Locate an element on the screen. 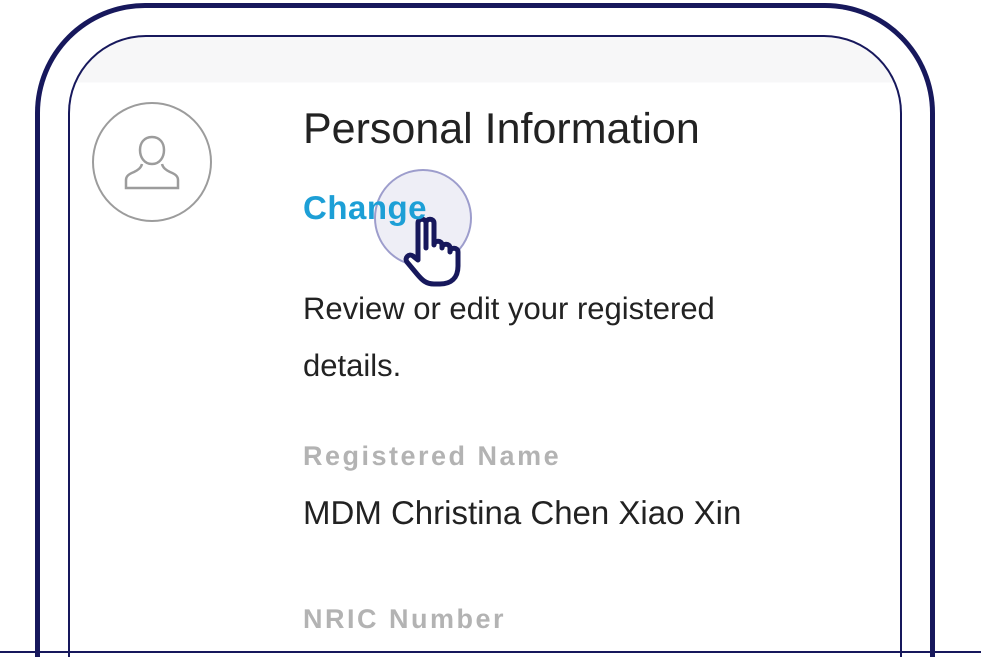  field-label: Registered Name is located at coordinates (432, 456).